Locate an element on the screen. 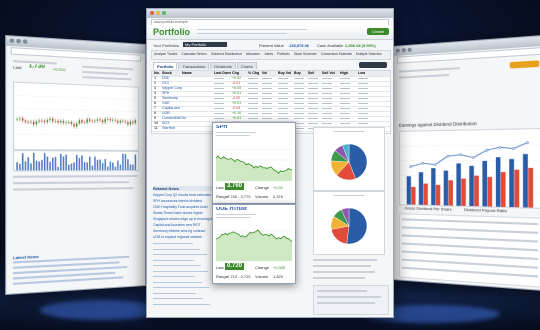 The image size is (540, 330). intraday-chart is located at coordinates (254, 165).